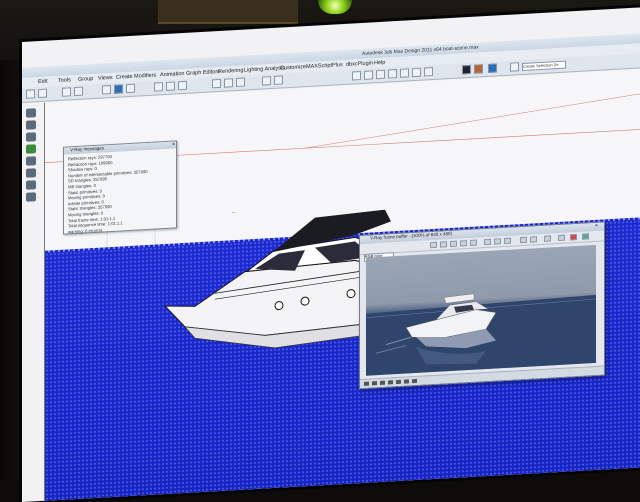  What do you see at coordinates (203, 73) in the screenshot?
I see `menu-item: Graph Editors` at bounding box center [203, 73].